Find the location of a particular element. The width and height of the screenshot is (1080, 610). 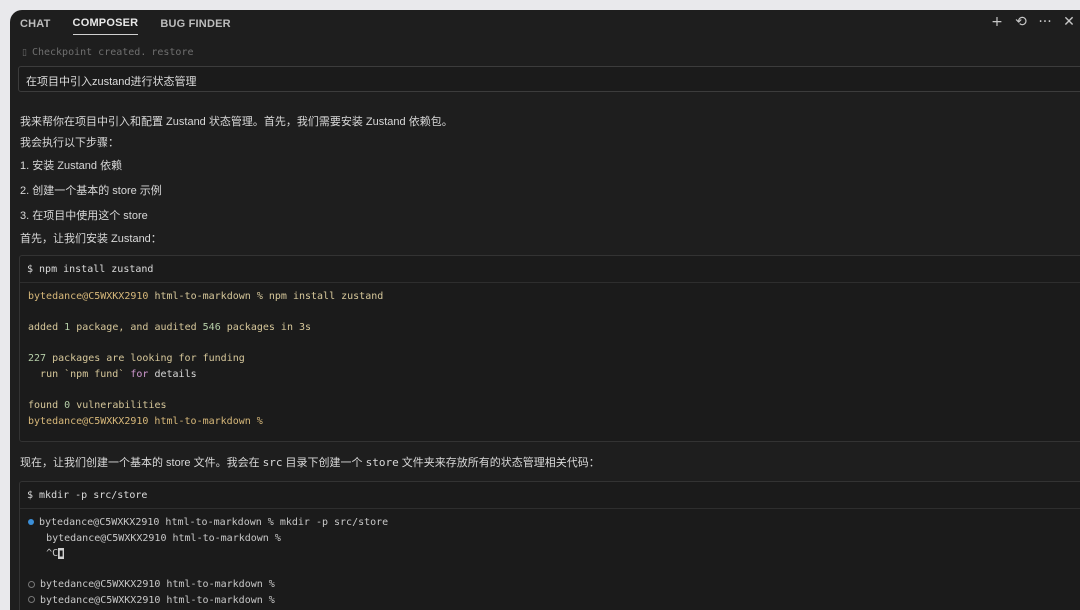

added-n2: 546 is located at coordinates (211, 328).